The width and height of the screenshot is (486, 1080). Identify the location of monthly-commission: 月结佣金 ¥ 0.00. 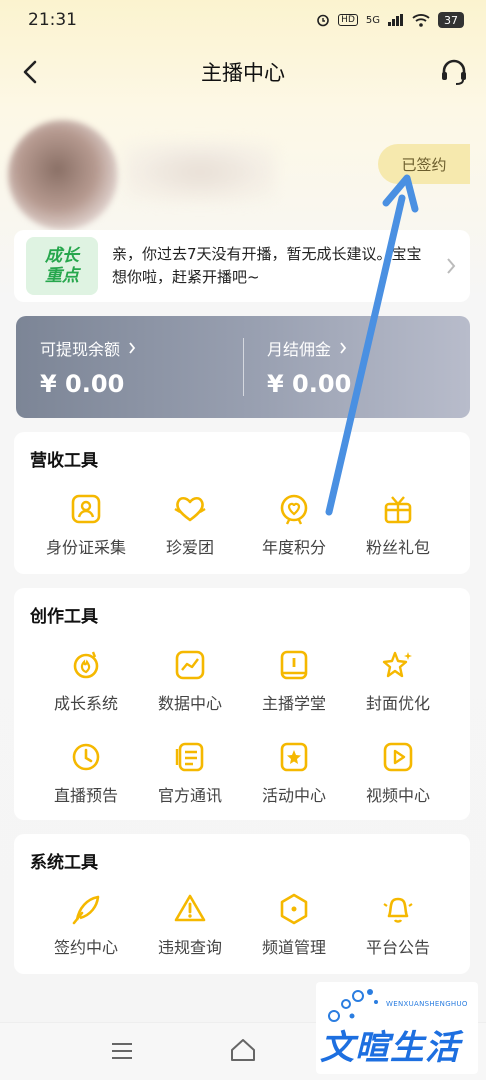
(309, 367).